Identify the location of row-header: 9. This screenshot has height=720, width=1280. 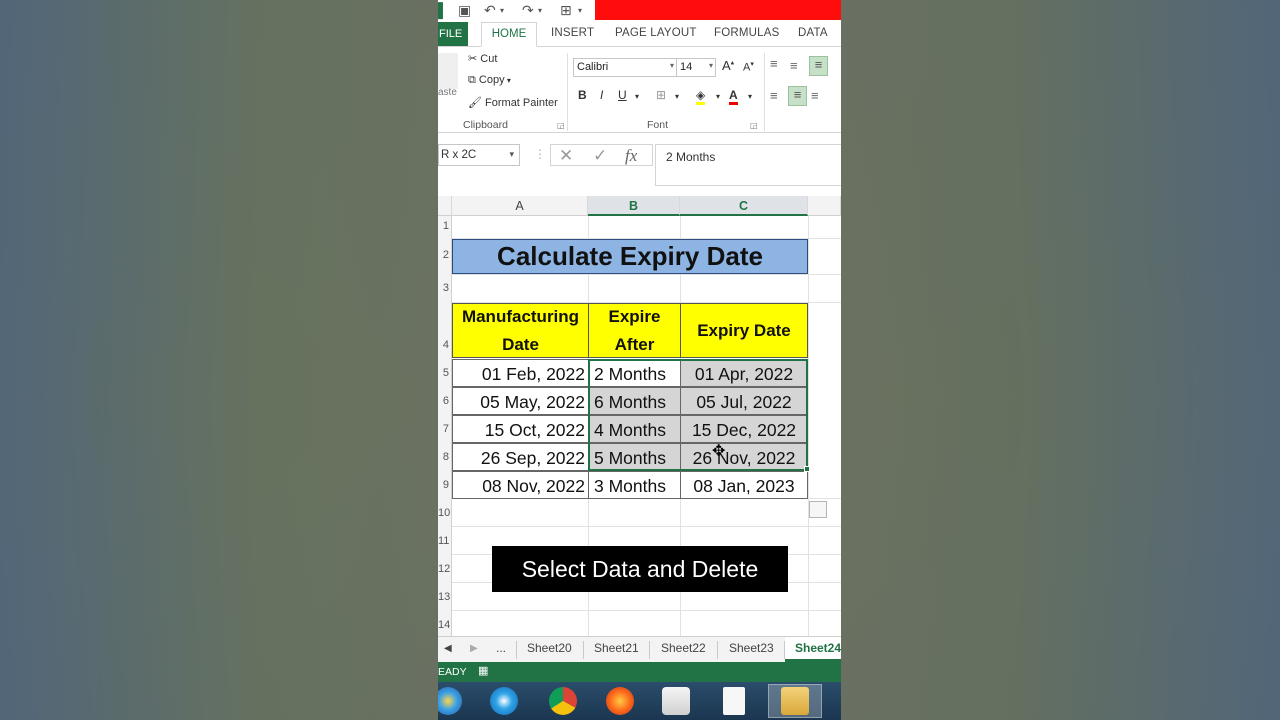
(445, 485).